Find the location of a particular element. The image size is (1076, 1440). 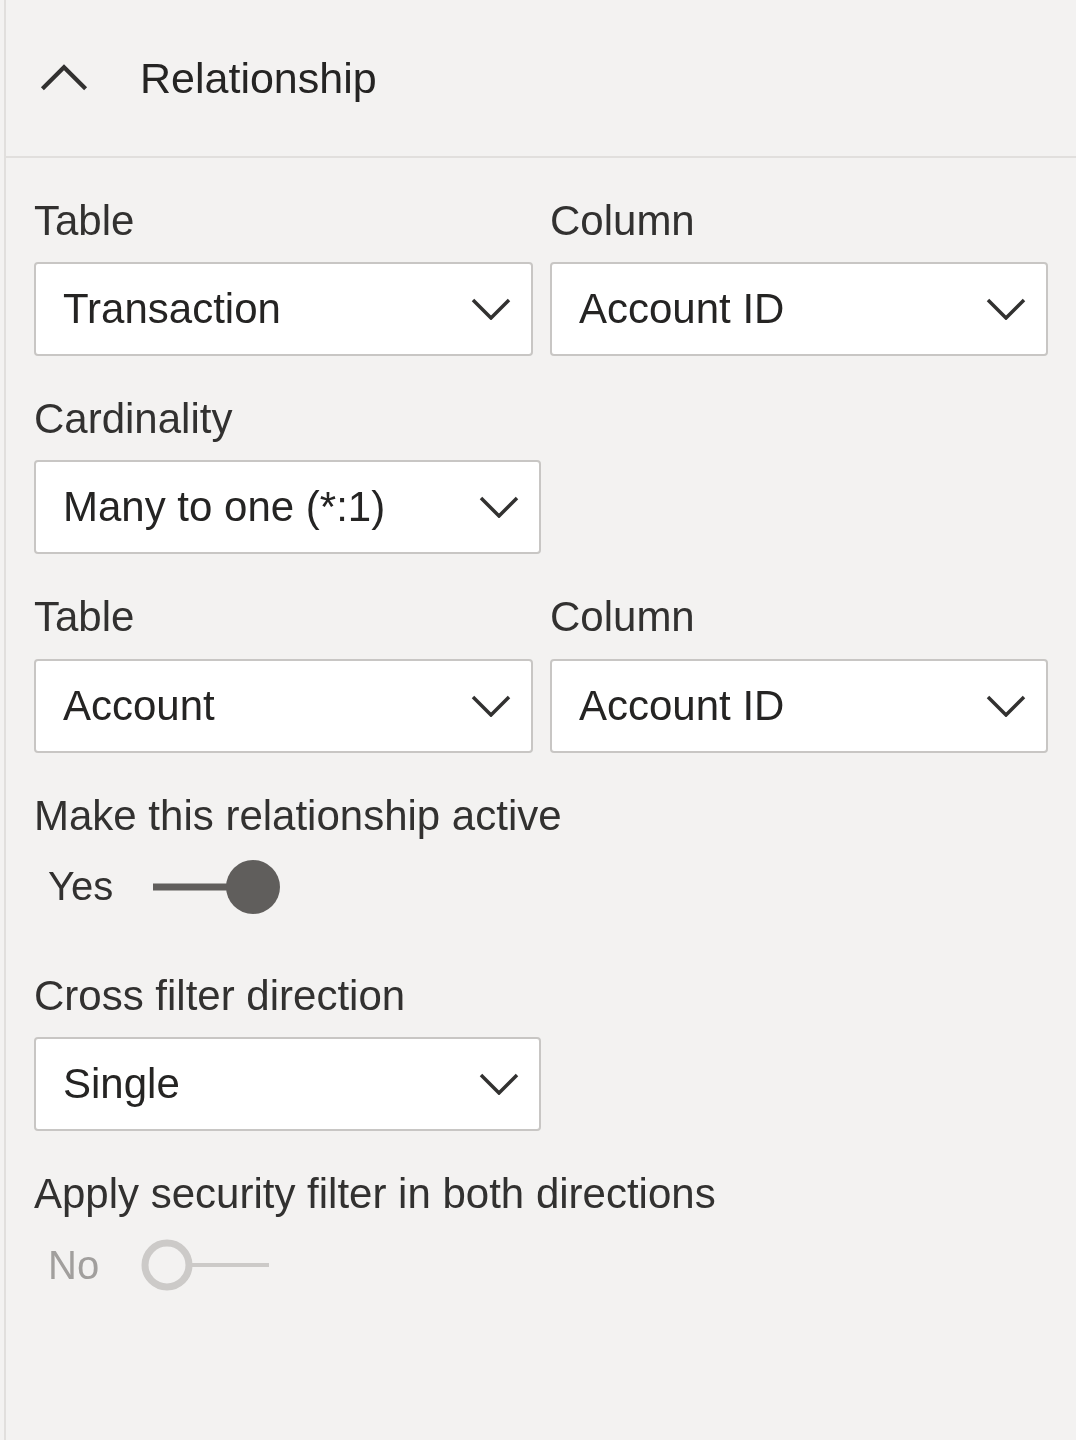

field-label: Cross filter direction is located at coordinates (220, 995).